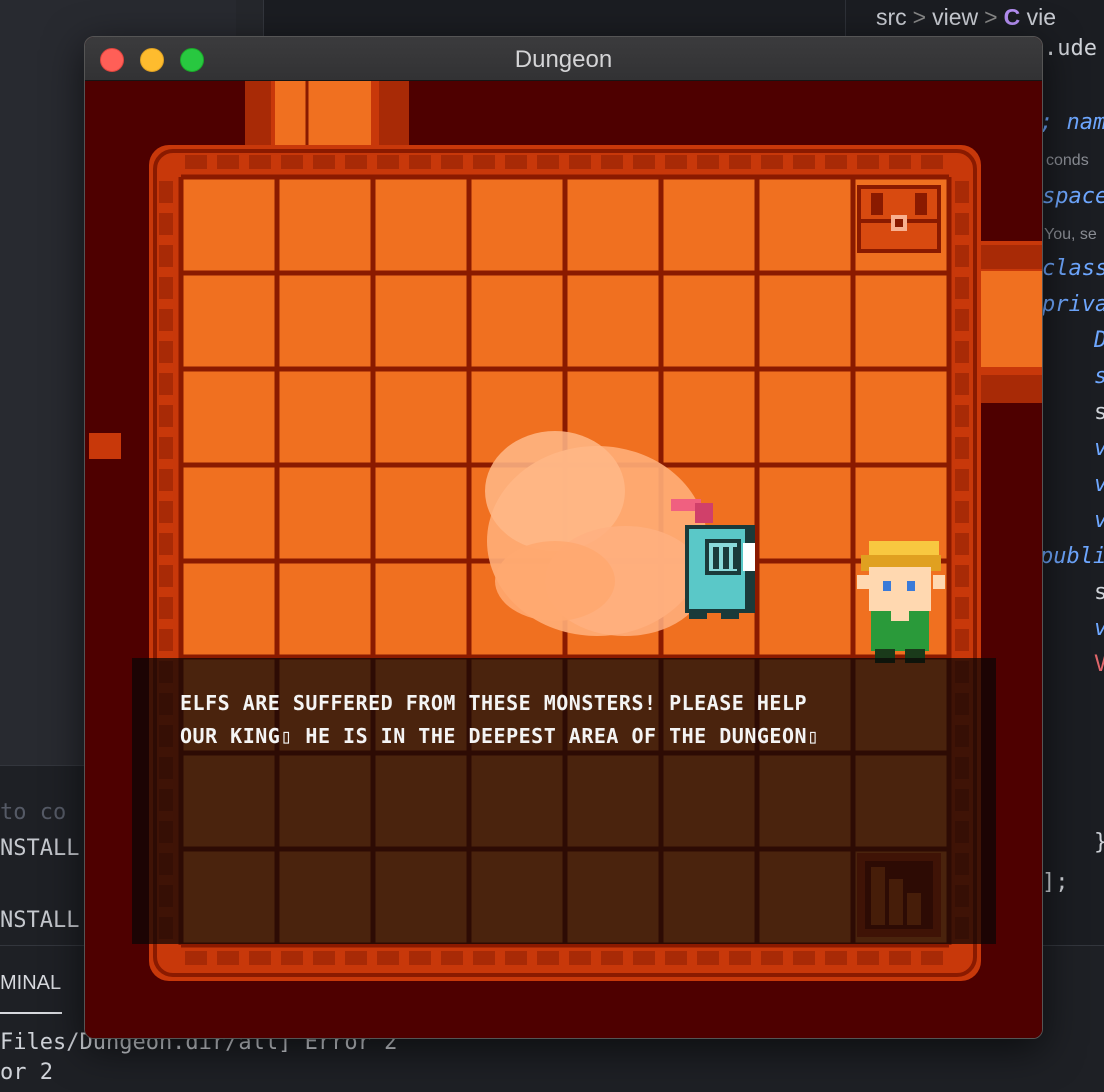 The image size is (1104, 1092). Describe the element at coordinates (105, 446) in the screenshot. I see `wall-nub` at that location.